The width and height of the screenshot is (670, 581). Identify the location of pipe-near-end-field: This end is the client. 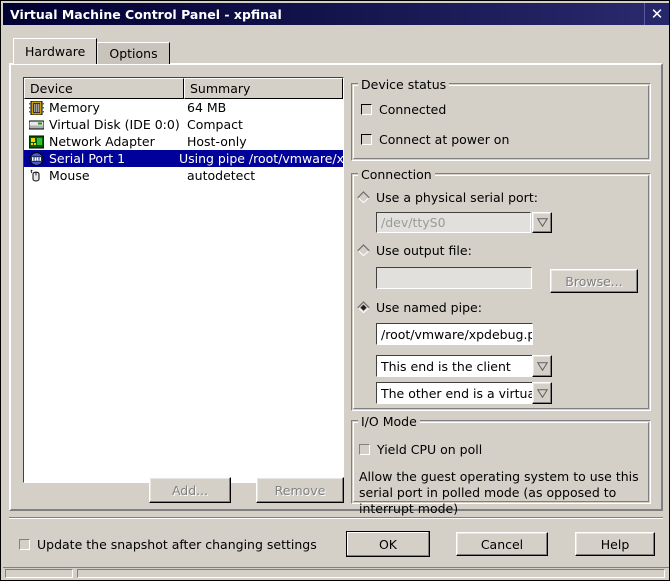
(454, 366).